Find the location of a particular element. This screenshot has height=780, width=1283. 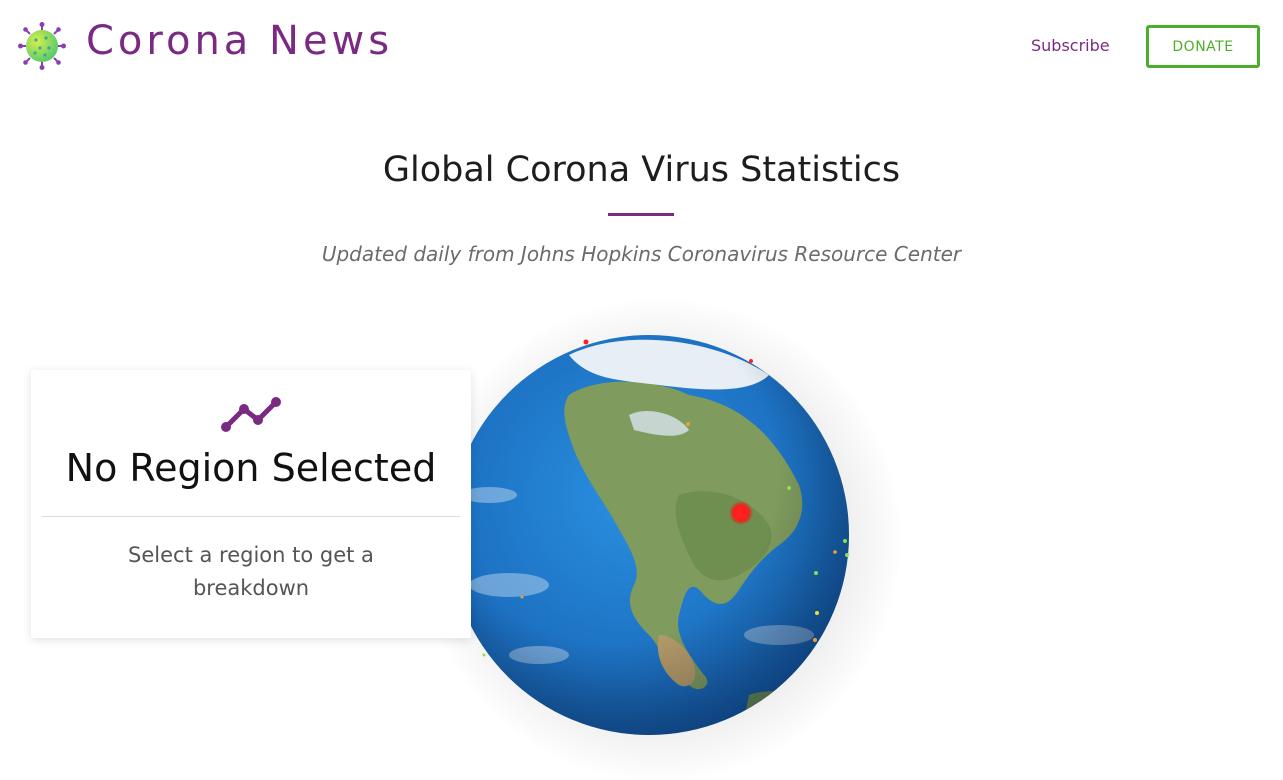

site-brand: Corona News is located at coordinates (239, 41).